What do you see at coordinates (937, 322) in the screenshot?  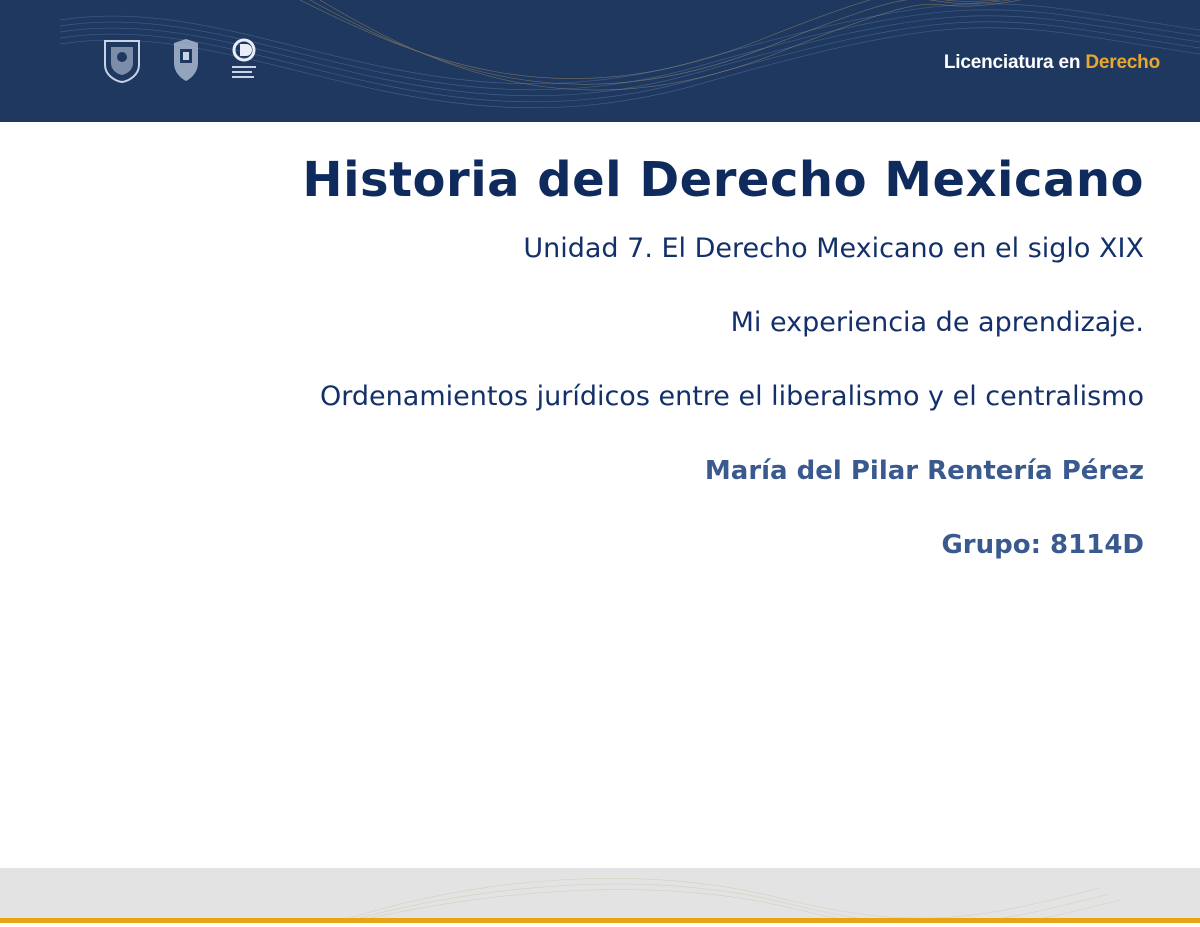 I see `activity-name: Mi experiencia de aprendizaje.` at bounding box center [937, 322].